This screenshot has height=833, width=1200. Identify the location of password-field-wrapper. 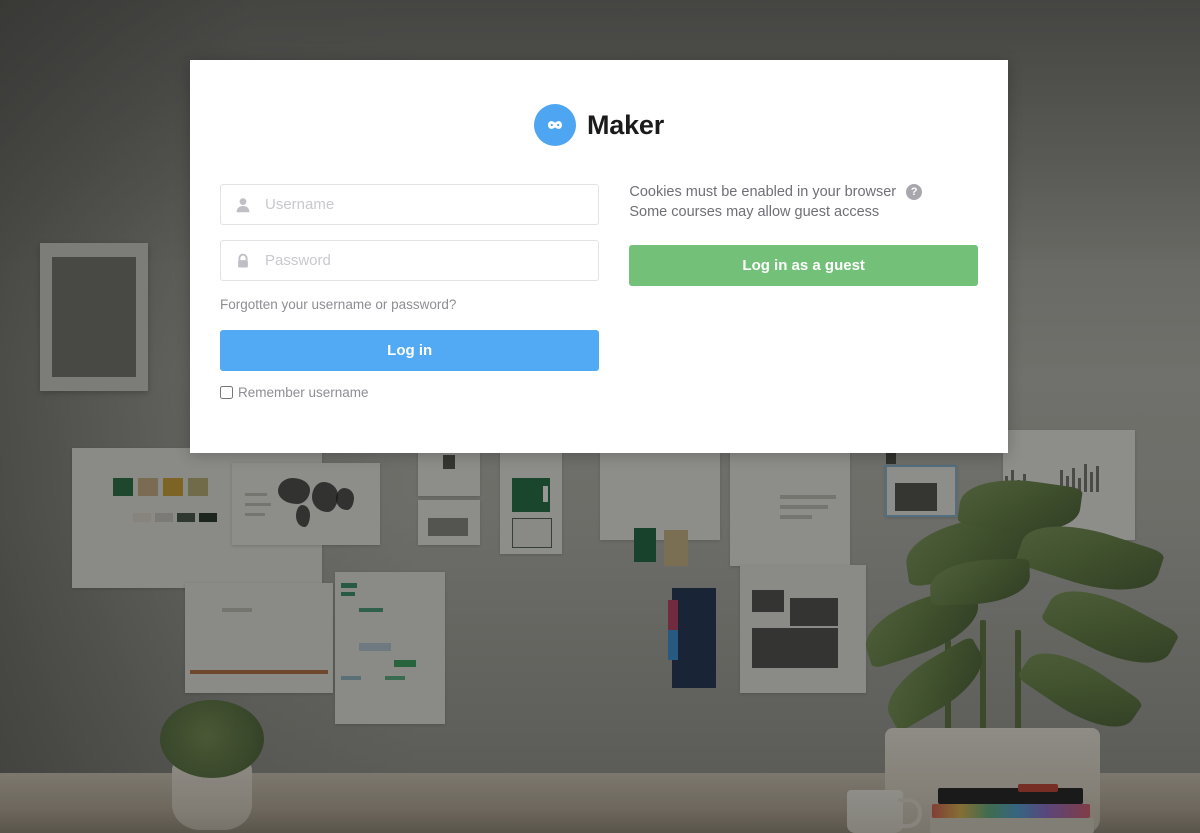
(410, 260).